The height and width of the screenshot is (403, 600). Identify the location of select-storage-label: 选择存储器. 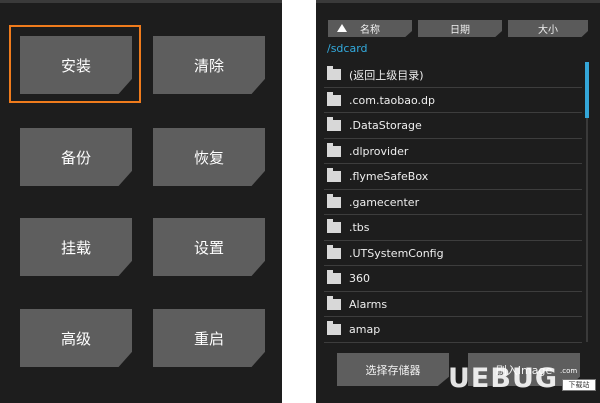
(393, 370).